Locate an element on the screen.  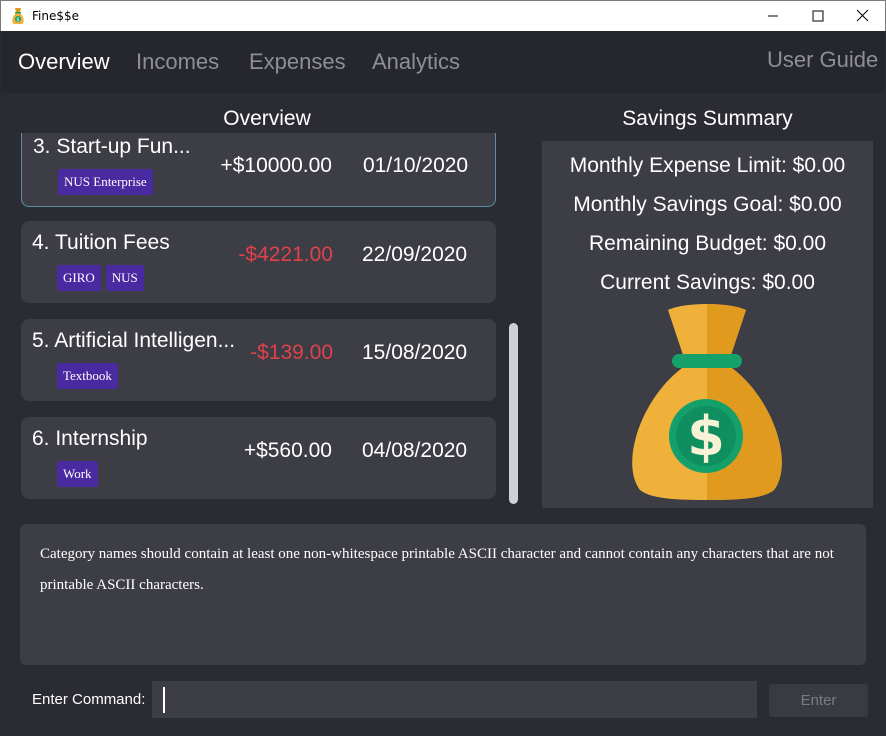
command-label: Enter Command: is located at coordinates (89, 699).